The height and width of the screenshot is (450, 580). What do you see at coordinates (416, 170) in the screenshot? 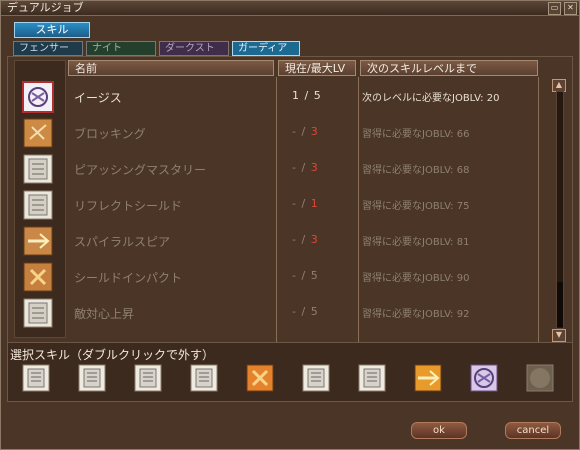
I see `skill-requirement: 習得に必要なJOBLV: 68` at bounding box center [416, 170].